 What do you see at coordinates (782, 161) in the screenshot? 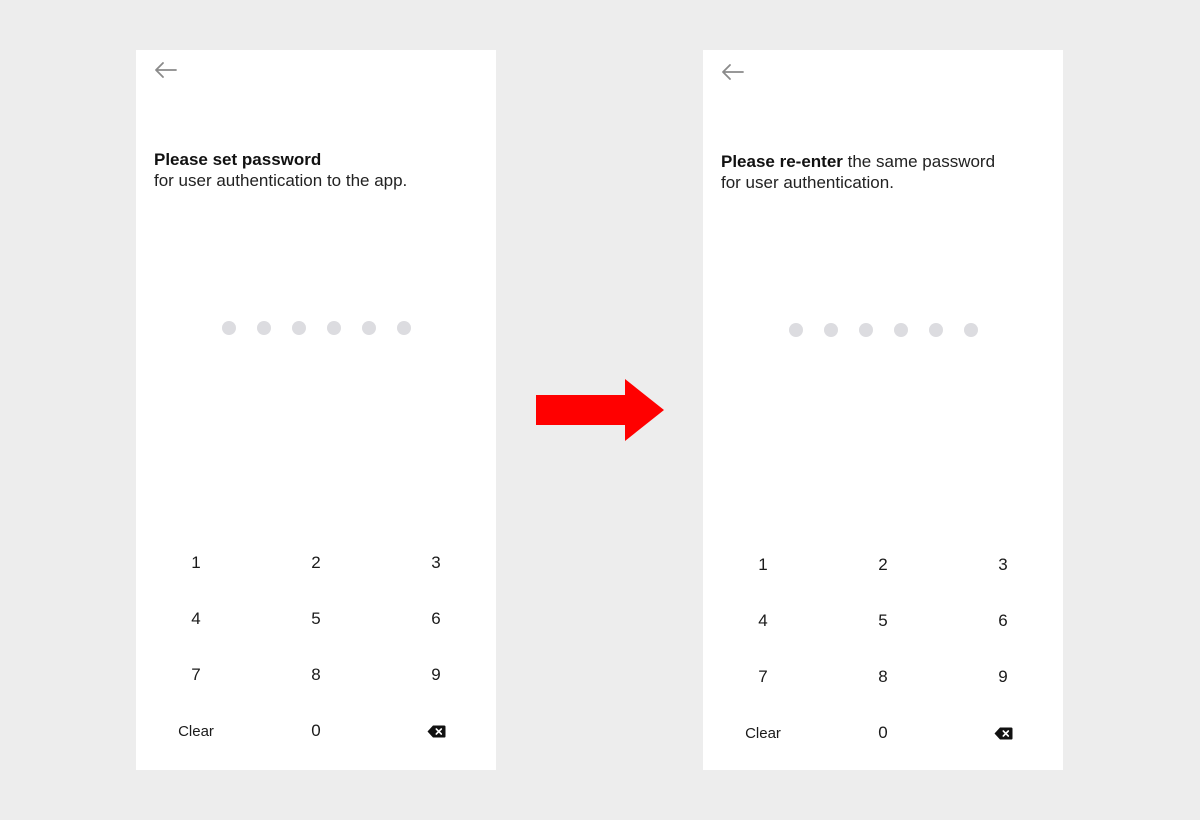
I see `prompt-emphasis: Please re-enter` at bounding box center [782, 161].